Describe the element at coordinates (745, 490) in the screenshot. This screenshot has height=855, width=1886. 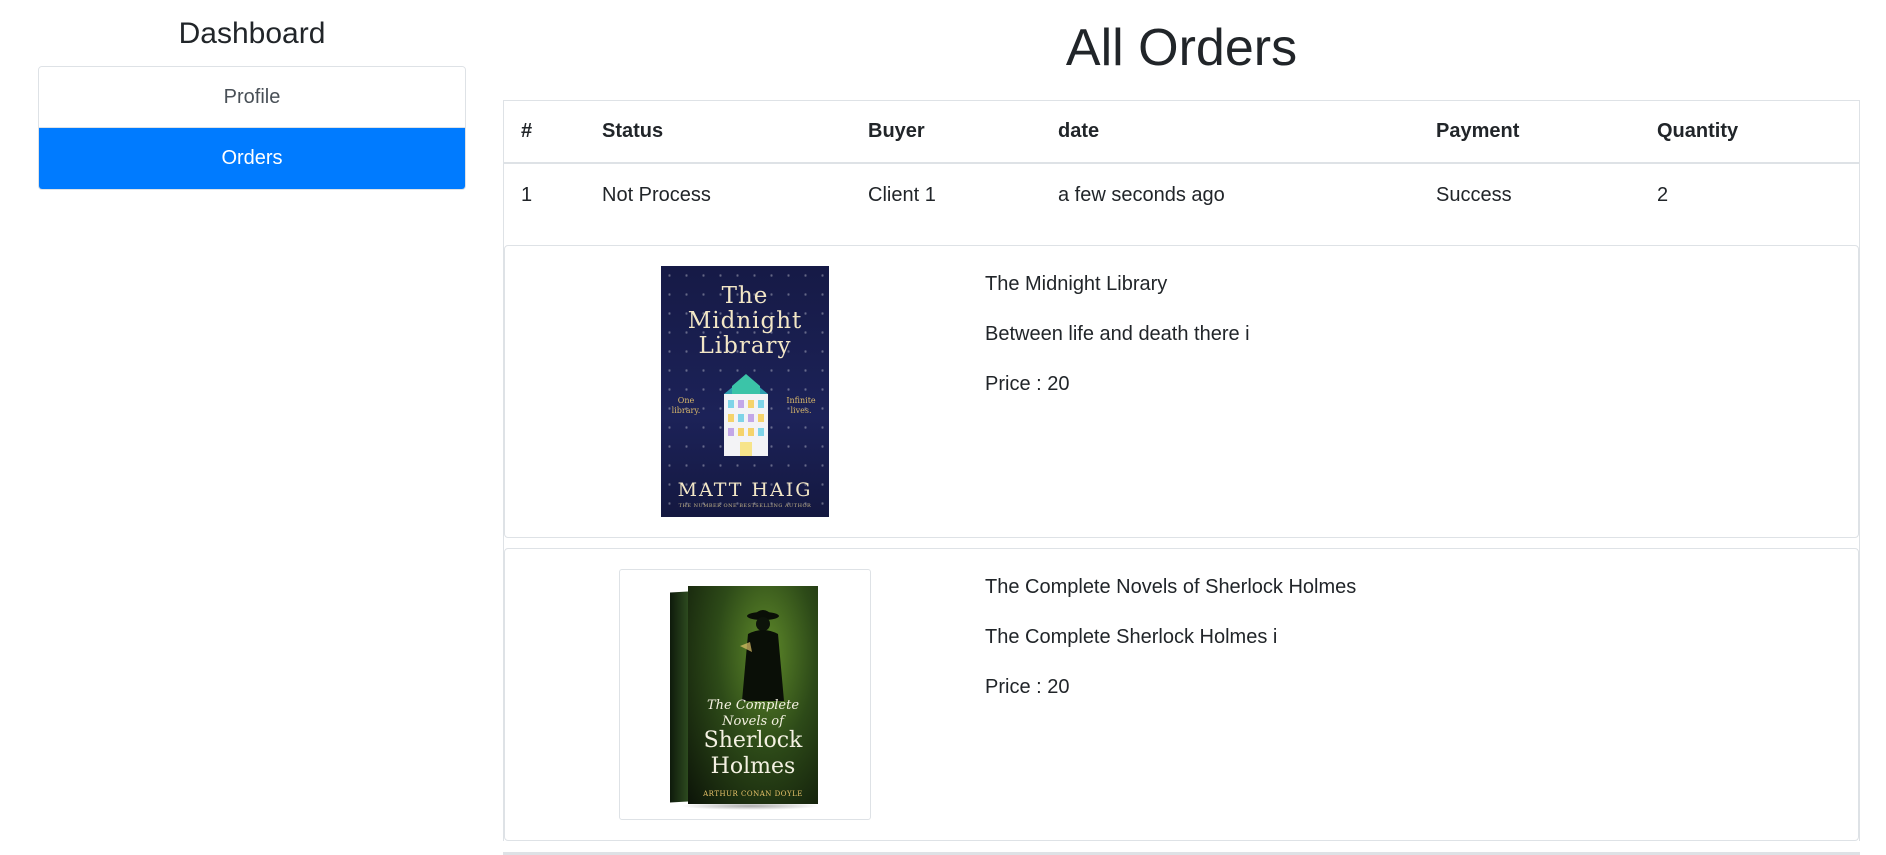
I see `cover-author: MATT HAIG` at that location.